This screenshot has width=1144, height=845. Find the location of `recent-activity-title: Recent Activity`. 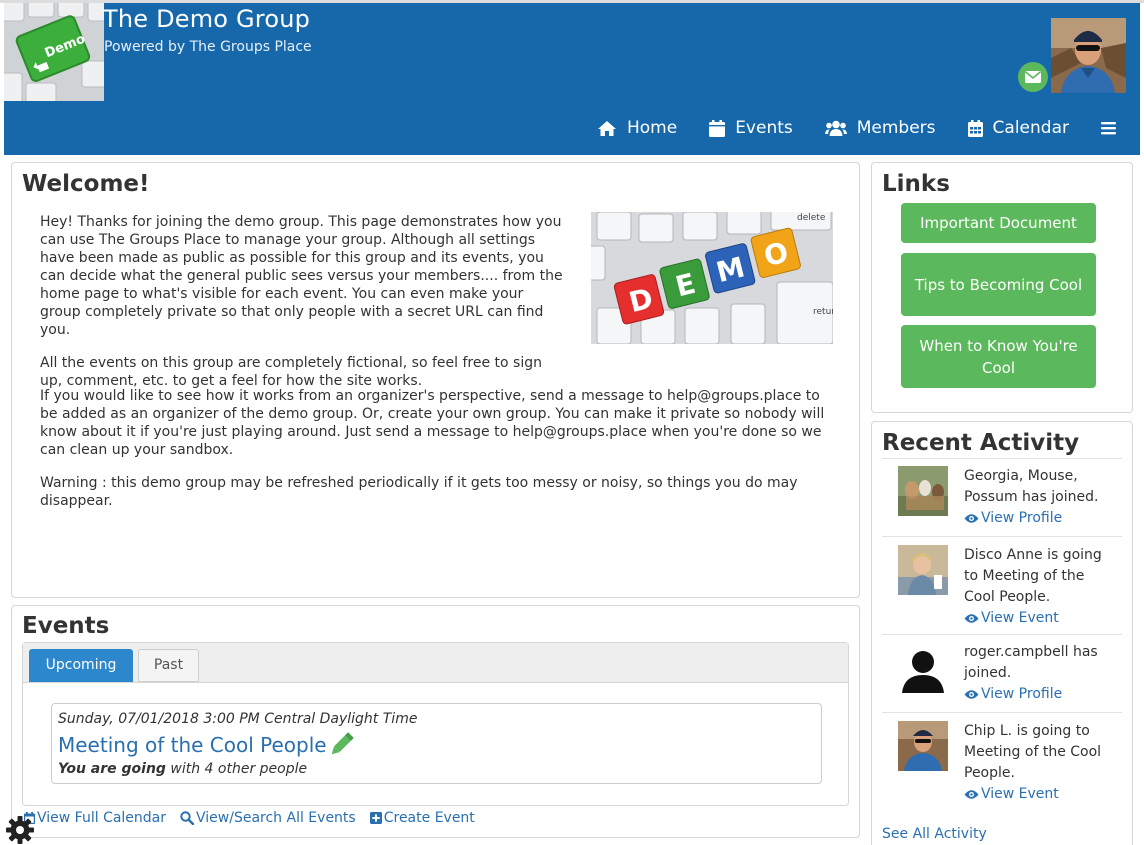

recent-activity-title: Recent Activity is located at coordinates (981, 443).